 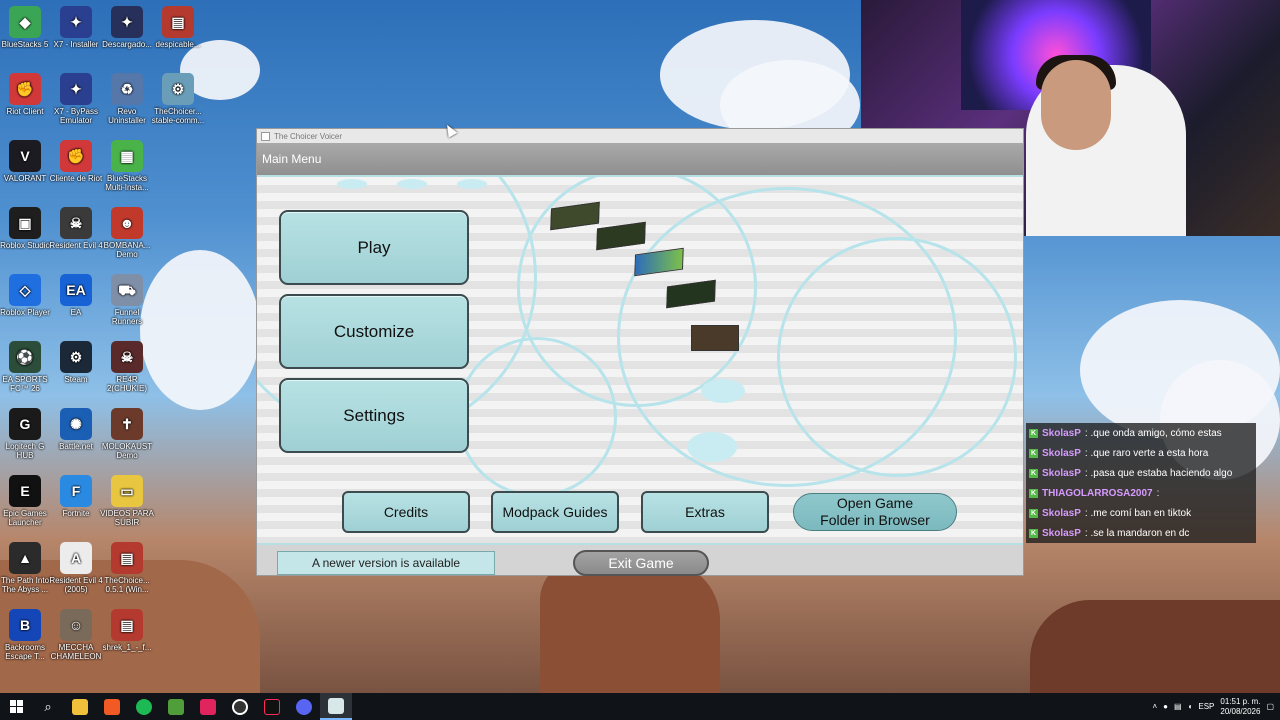 I want to click on taskbar-brave, so click(x=112, y=706).